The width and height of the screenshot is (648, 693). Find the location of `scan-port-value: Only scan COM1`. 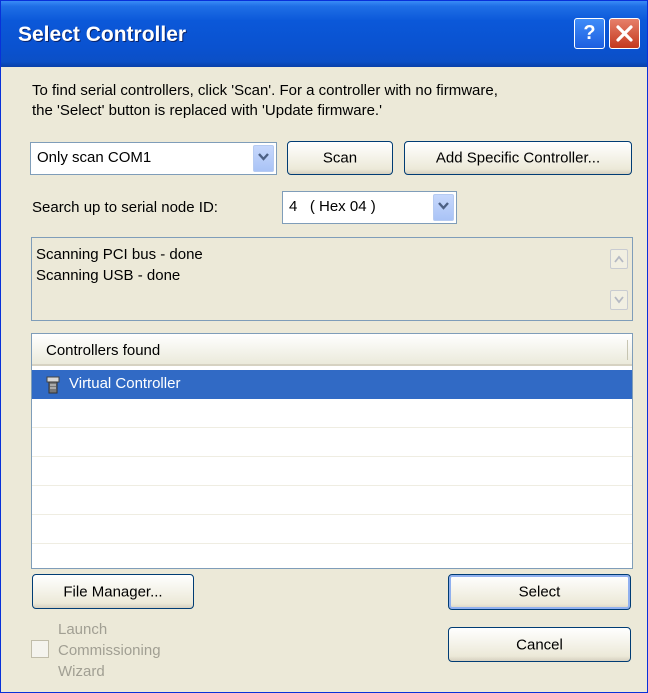

scan-port-value: Only scan COM1 is located at coordinates (94, 157).